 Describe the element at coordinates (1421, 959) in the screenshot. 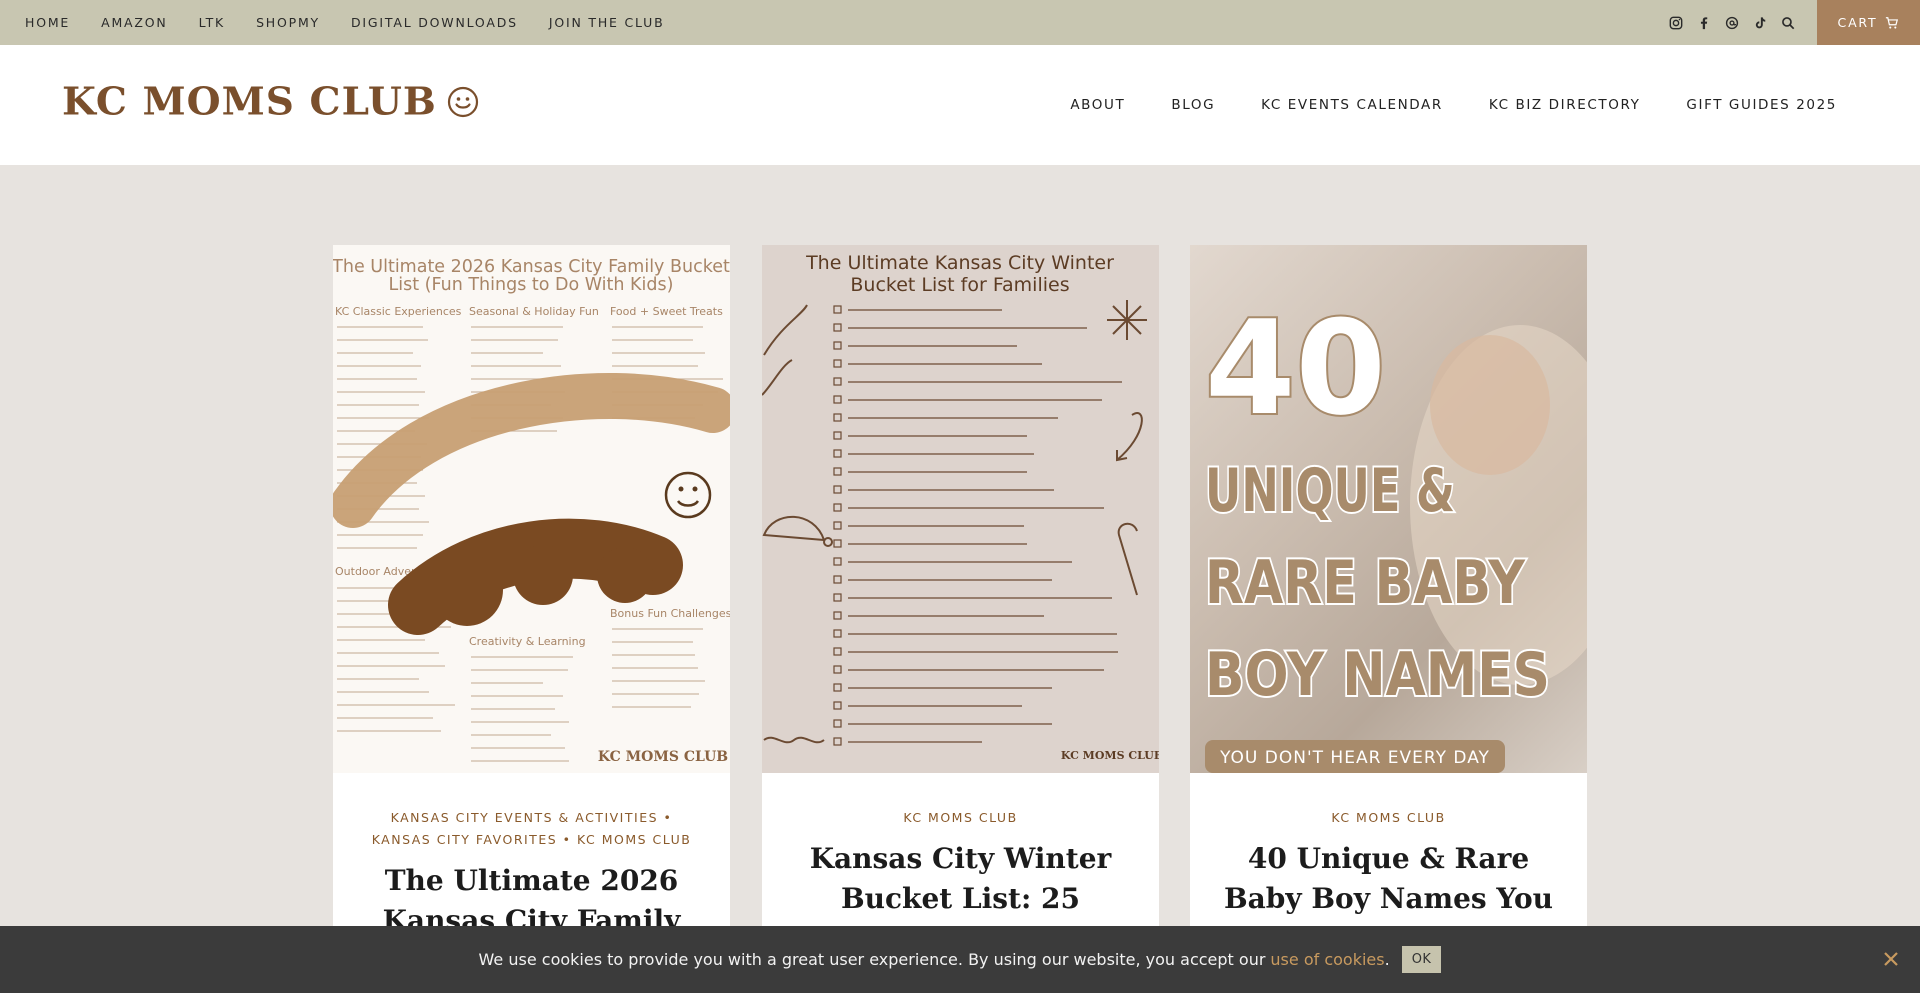

I see `cookie-ok-button: OK` at that location.